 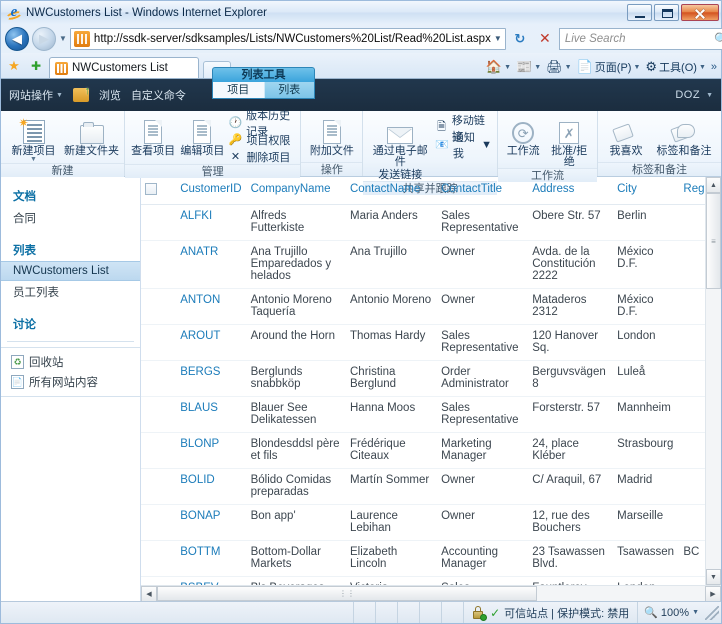 I want to click on tab-custom-commands: 自定义命令, so click(x=158, y=95).